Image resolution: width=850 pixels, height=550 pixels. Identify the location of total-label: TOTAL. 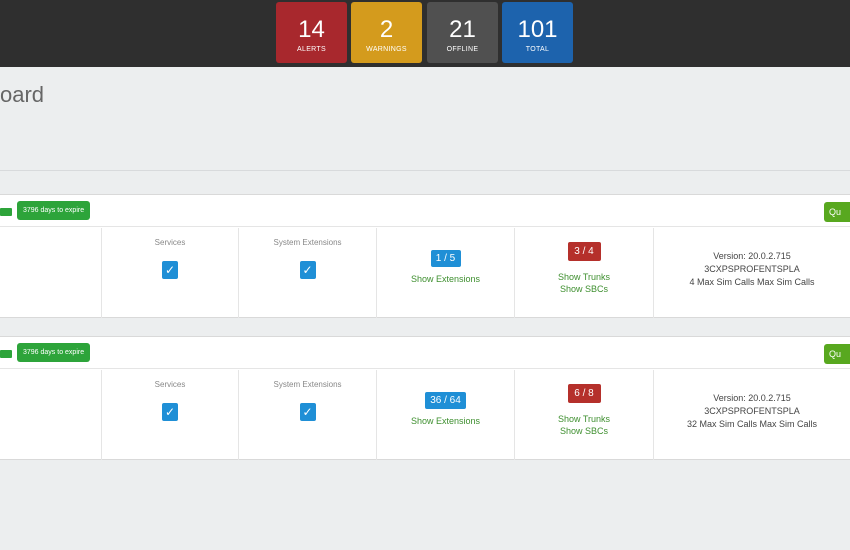
(537, 49).